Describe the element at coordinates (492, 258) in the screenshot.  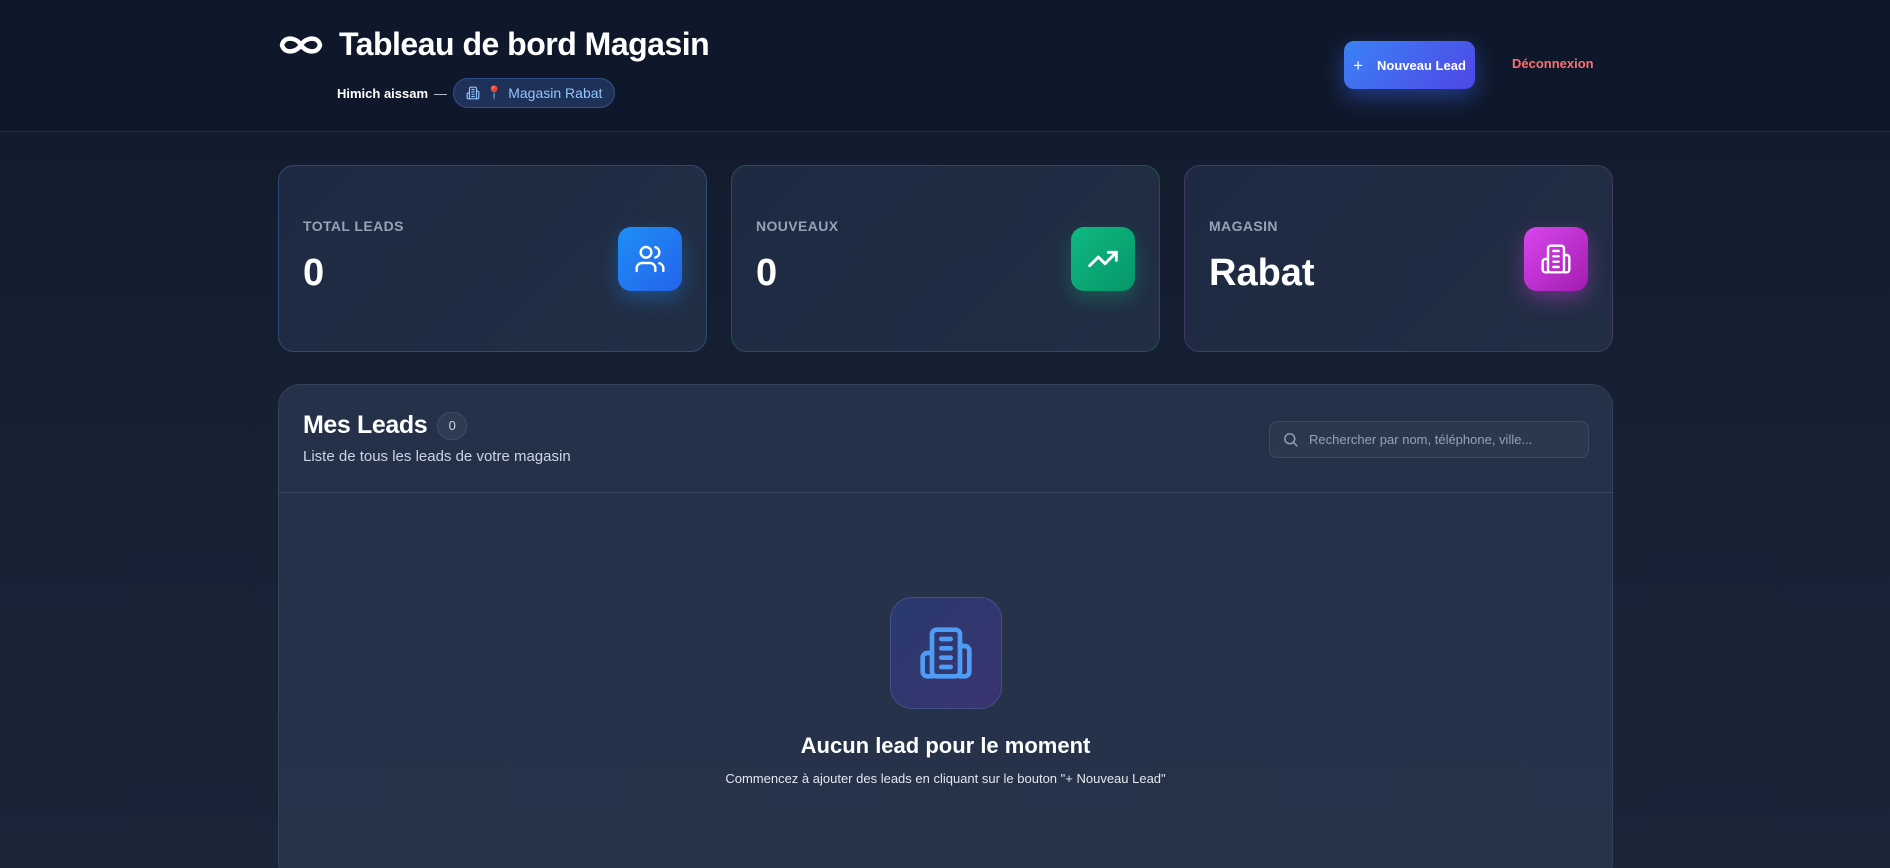
I see `stat-card-total-leads: TOTAL LEADS 0` at that location.